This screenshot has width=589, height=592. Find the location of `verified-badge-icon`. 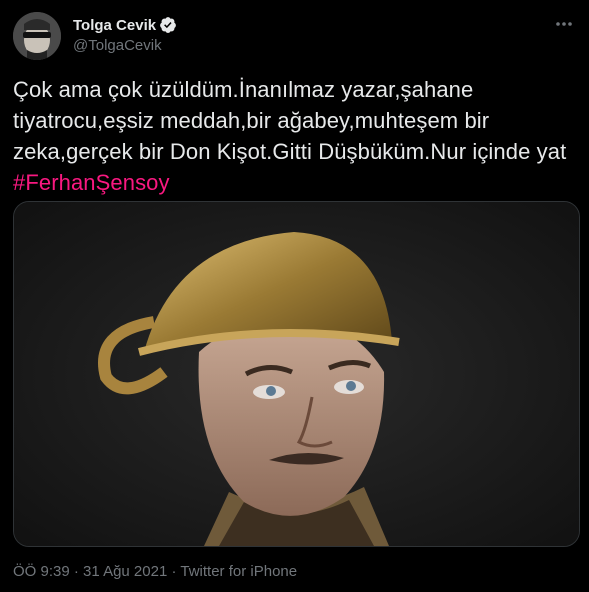

verified-badge-icon is located at coordinates (168, 25).